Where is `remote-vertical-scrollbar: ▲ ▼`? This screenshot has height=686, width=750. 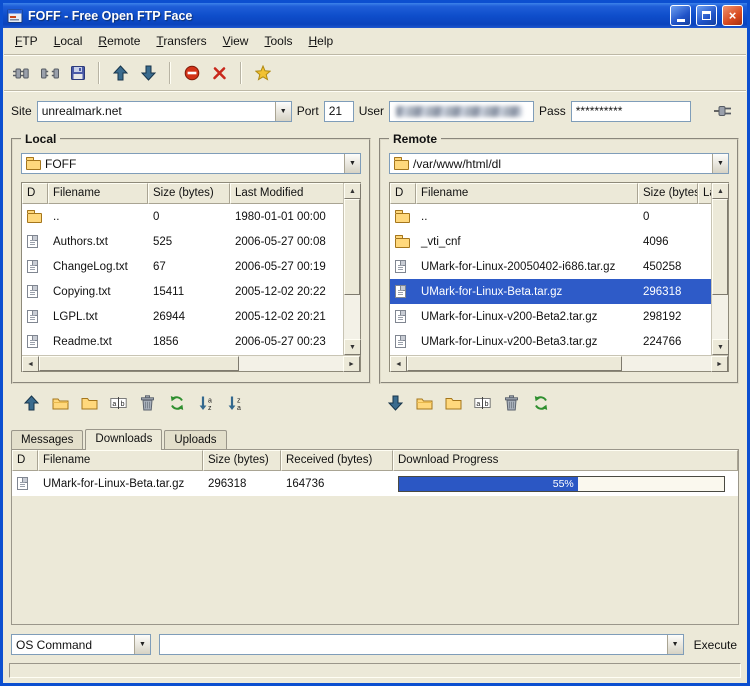 remote-vertical-scrollbar: ▲ ▼ is located at coordinates (720, 269).